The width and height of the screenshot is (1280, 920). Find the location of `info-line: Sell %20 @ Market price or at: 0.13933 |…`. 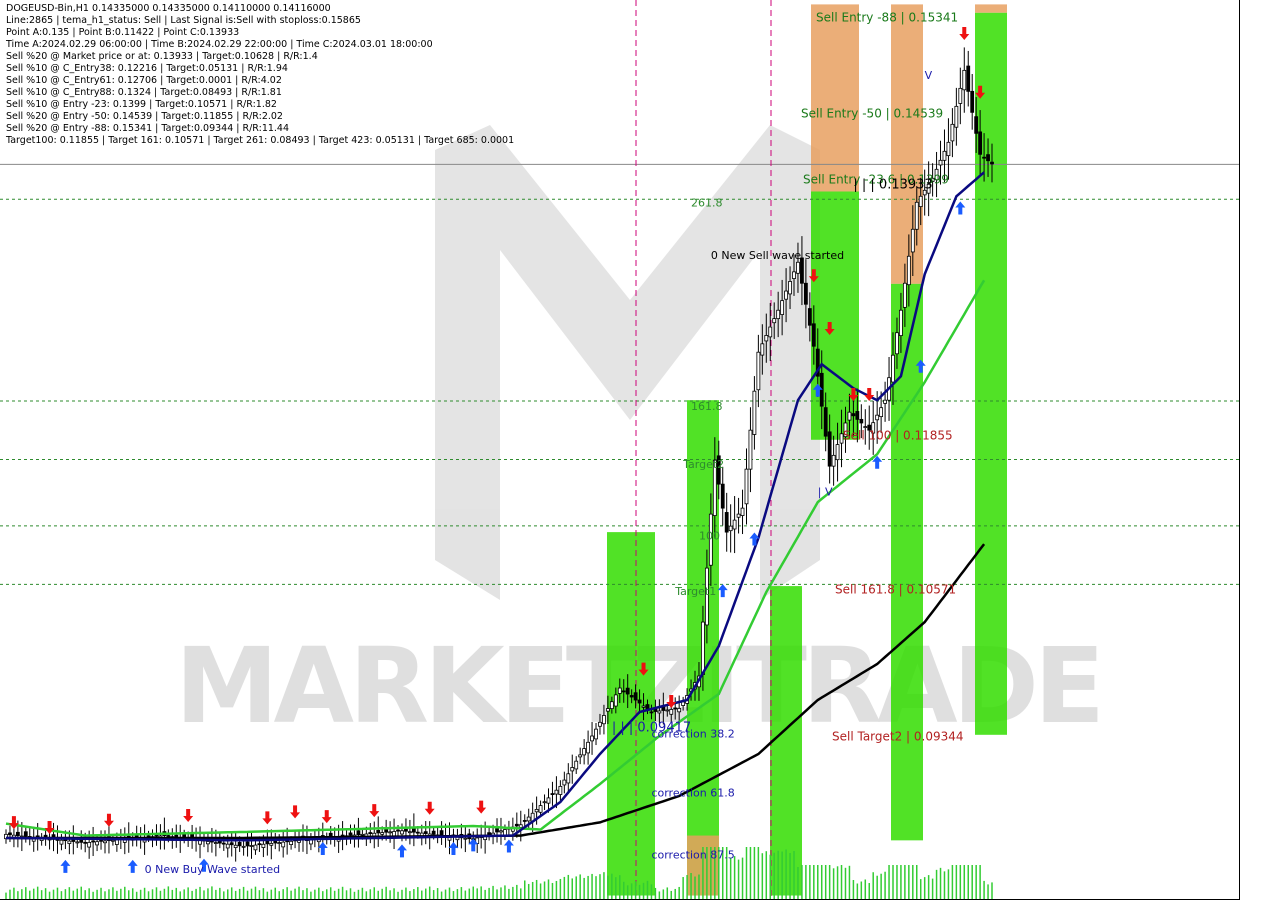

info-line: Sell %20 @ Market price or at: 0.13933 |… is located at coordinates (162, 56).